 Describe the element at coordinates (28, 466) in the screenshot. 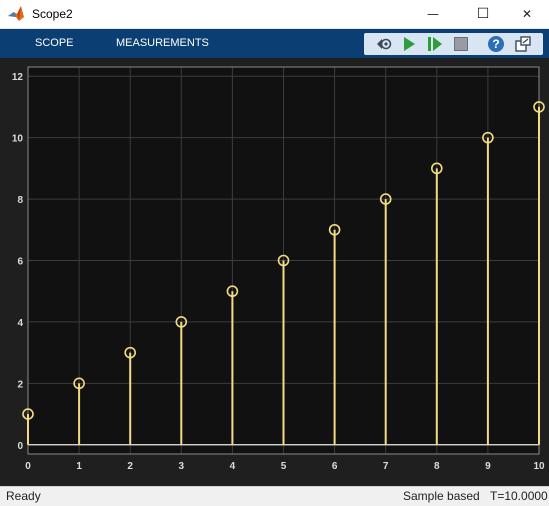

I see `x-tick-label: 0` at that location.